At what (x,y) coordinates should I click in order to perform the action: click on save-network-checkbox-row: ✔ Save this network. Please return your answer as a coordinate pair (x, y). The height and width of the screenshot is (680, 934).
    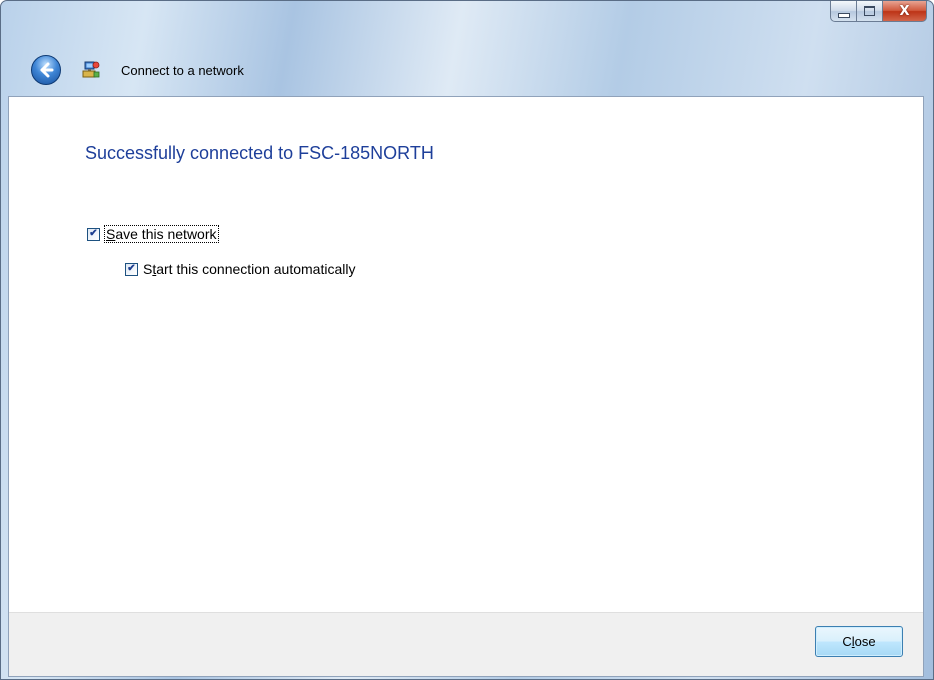
    Looking at the image, I should click on (153, 234).